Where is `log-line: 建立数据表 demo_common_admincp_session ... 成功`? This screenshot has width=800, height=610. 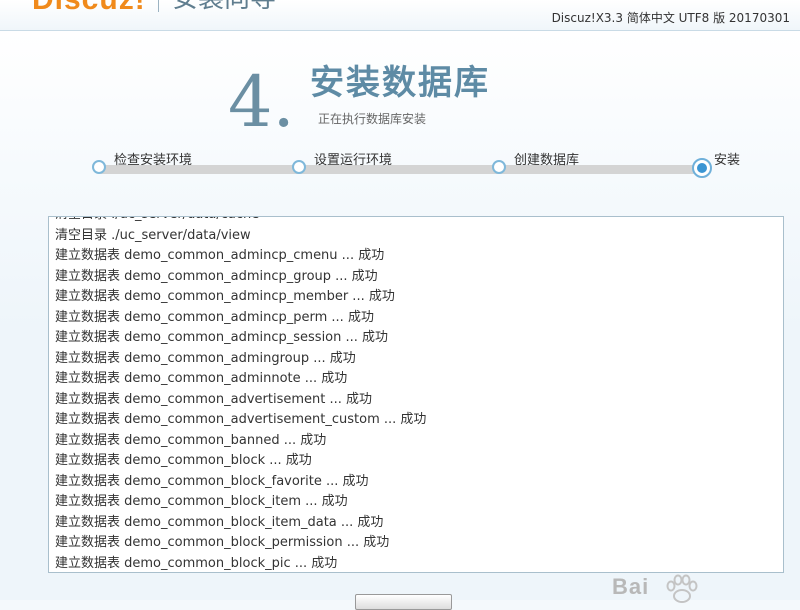 log-line: 建立数据表 demo_common_admincp_session ... 成功 is located at coordinates (222, 337).